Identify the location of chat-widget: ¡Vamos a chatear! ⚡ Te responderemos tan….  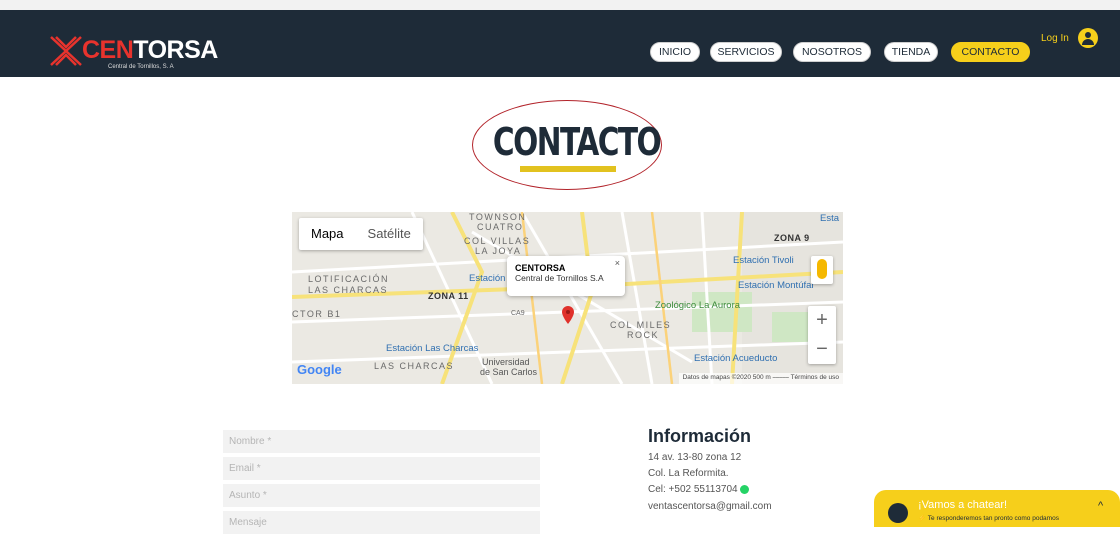
(997, 508).